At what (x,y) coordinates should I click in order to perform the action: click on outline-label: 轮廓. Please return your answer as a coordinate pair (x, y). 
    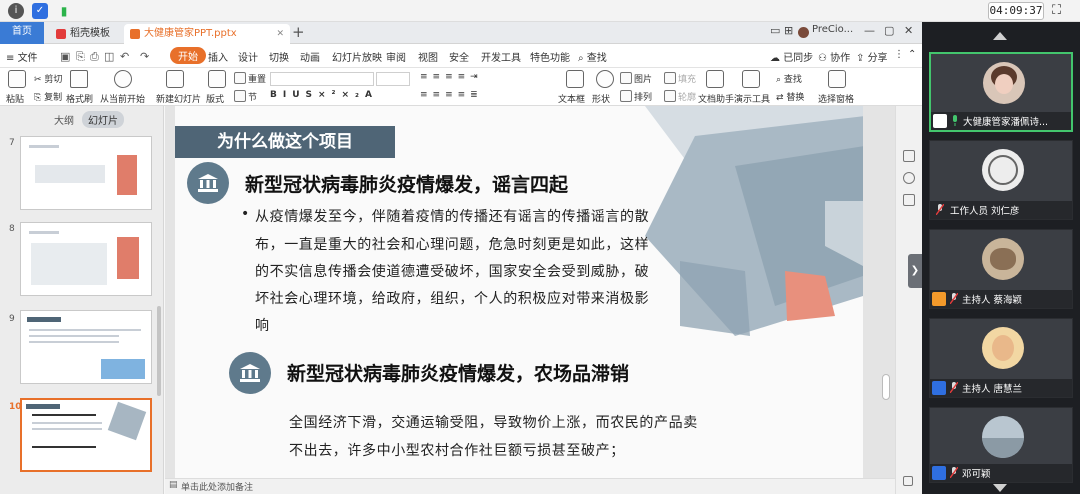
    Looking at the image, I should click on (687, 98).